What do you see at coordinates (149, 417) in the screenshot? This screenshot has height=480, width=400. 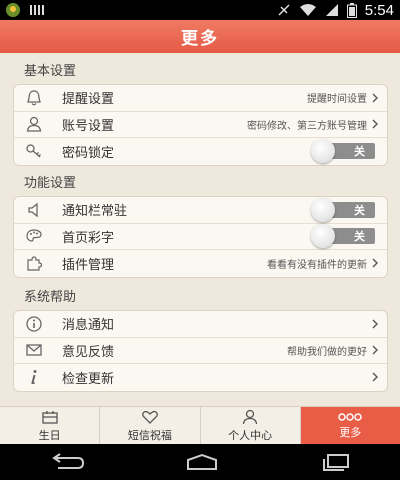 I see `heart-icon` at bounding box center [149, 417].